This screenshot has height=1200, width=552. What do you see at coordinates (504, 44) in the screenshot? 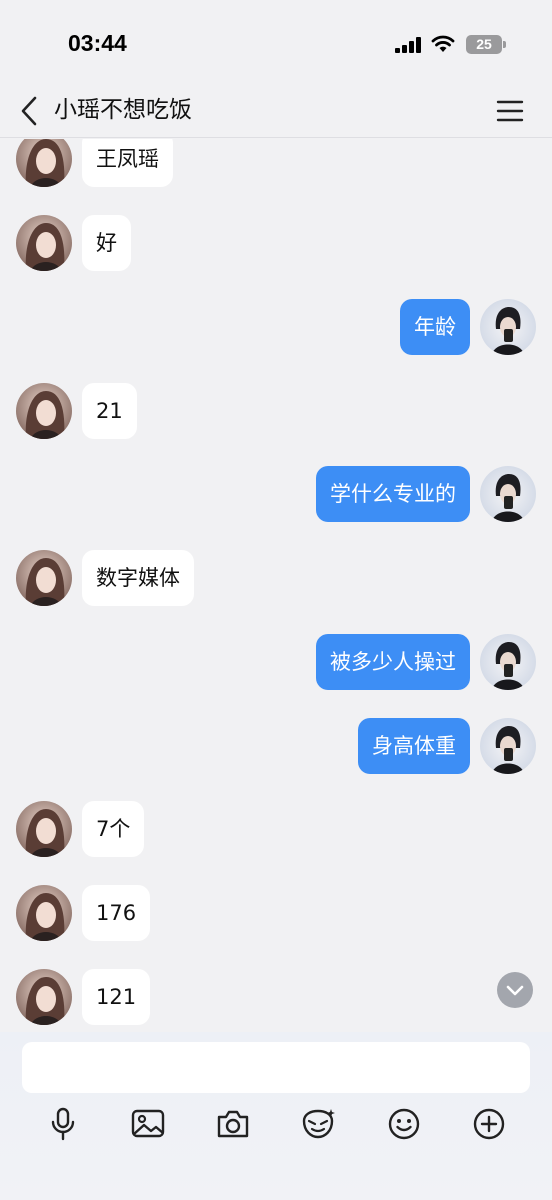
I see `battery-nub` at bounding box center [504, 44].